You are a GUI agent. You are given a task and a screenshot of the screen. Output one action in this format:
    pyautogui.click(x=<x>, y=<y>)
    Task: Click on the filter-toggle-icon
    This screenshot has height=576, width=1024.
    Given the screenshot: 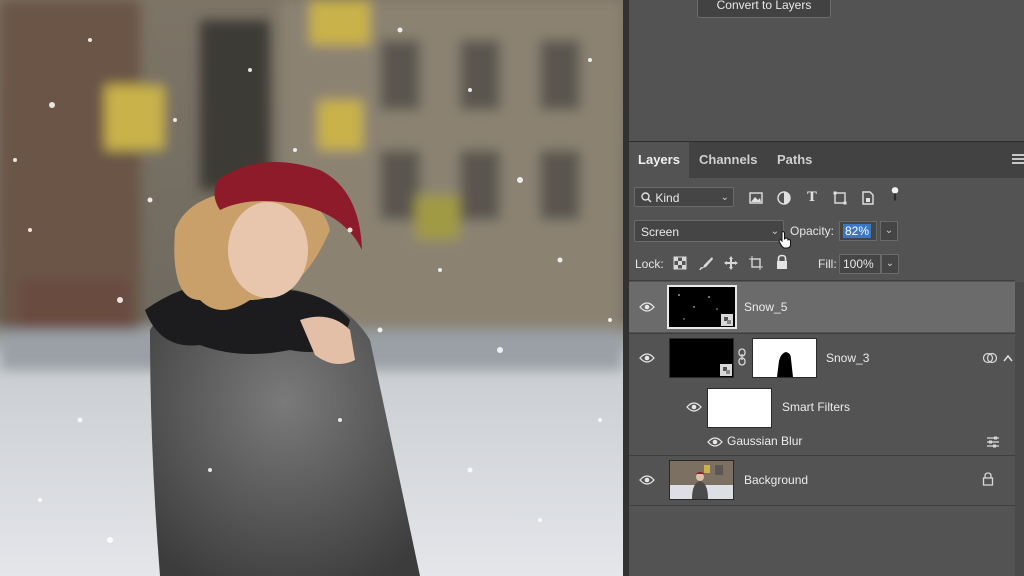 What is the action you would take?
    pyautogui.click(x=895, y=194)
    